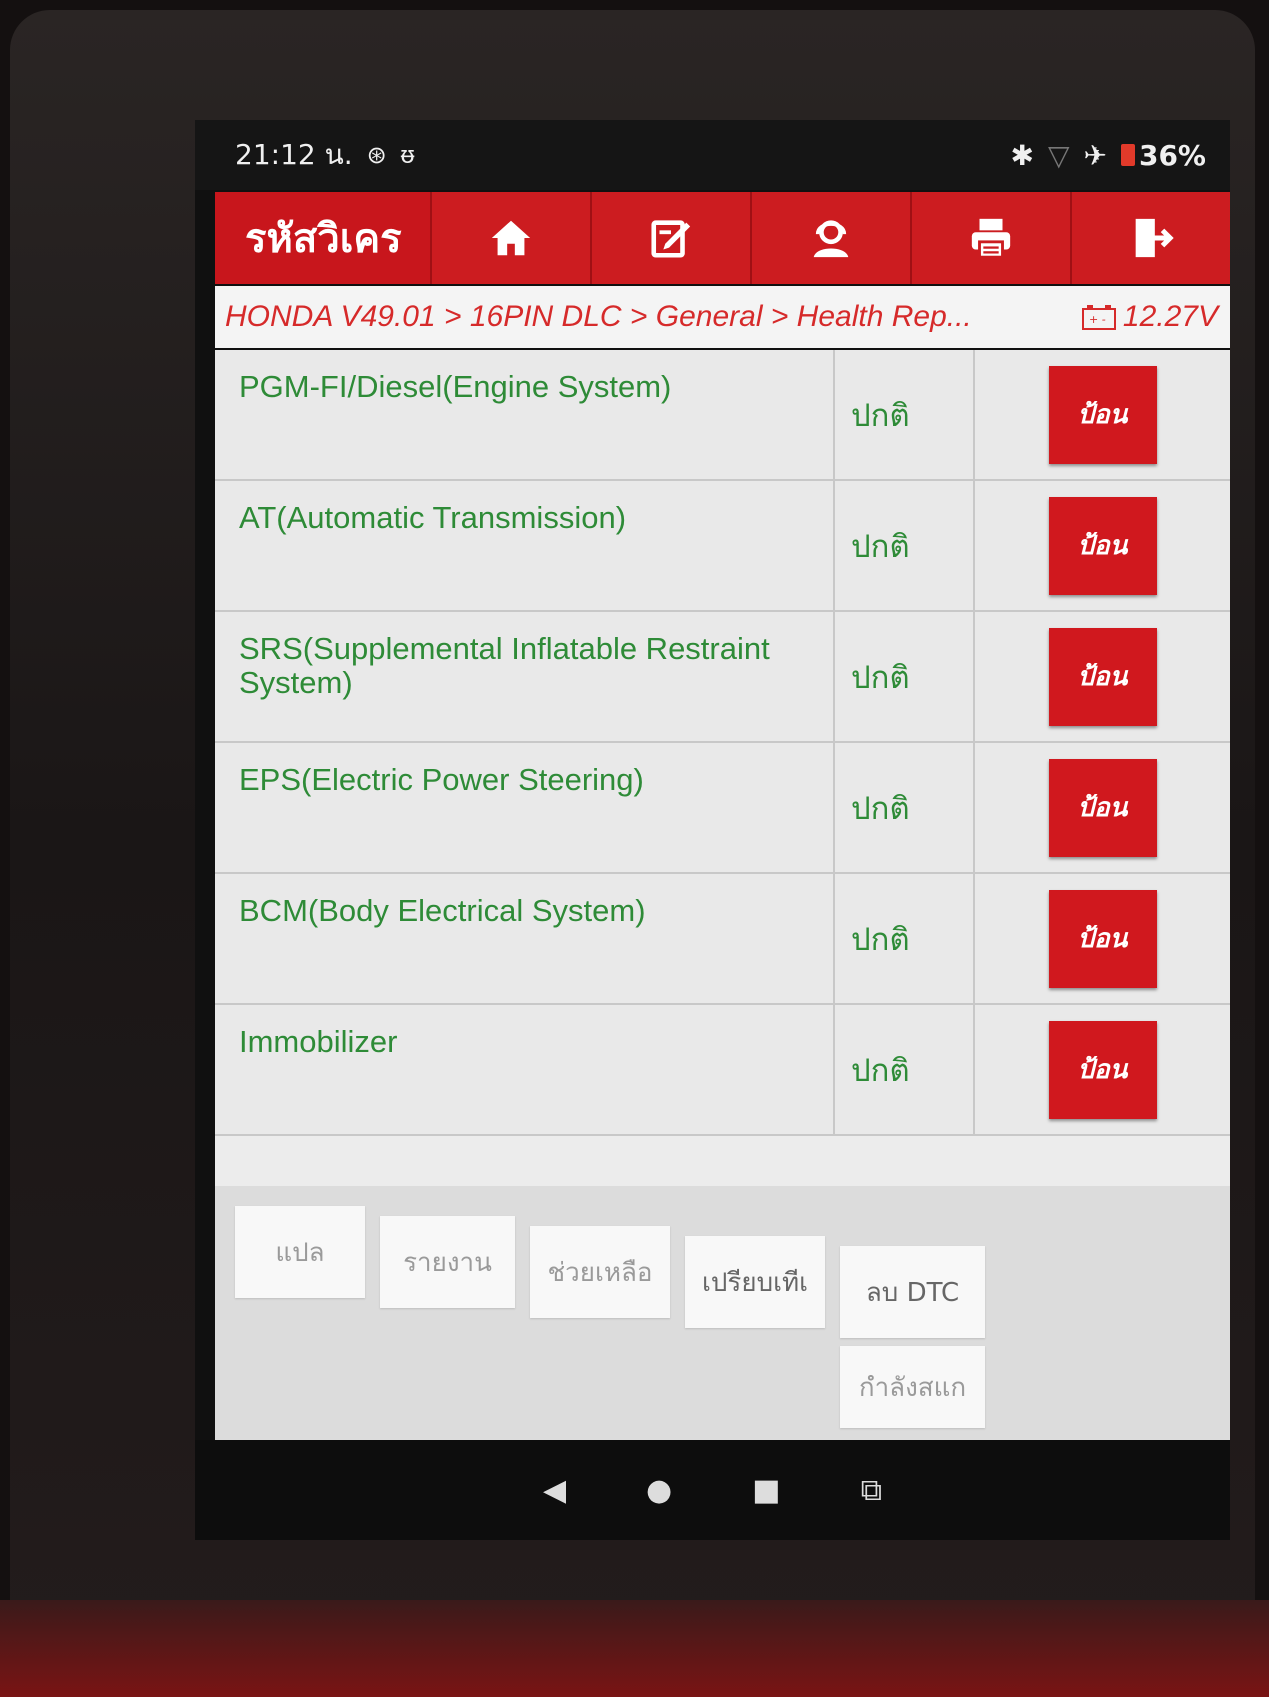 The height and width of the screenshot is (1697, 1269). I want to click on usb-debug-icon: ᵿ, so click(407, 154).